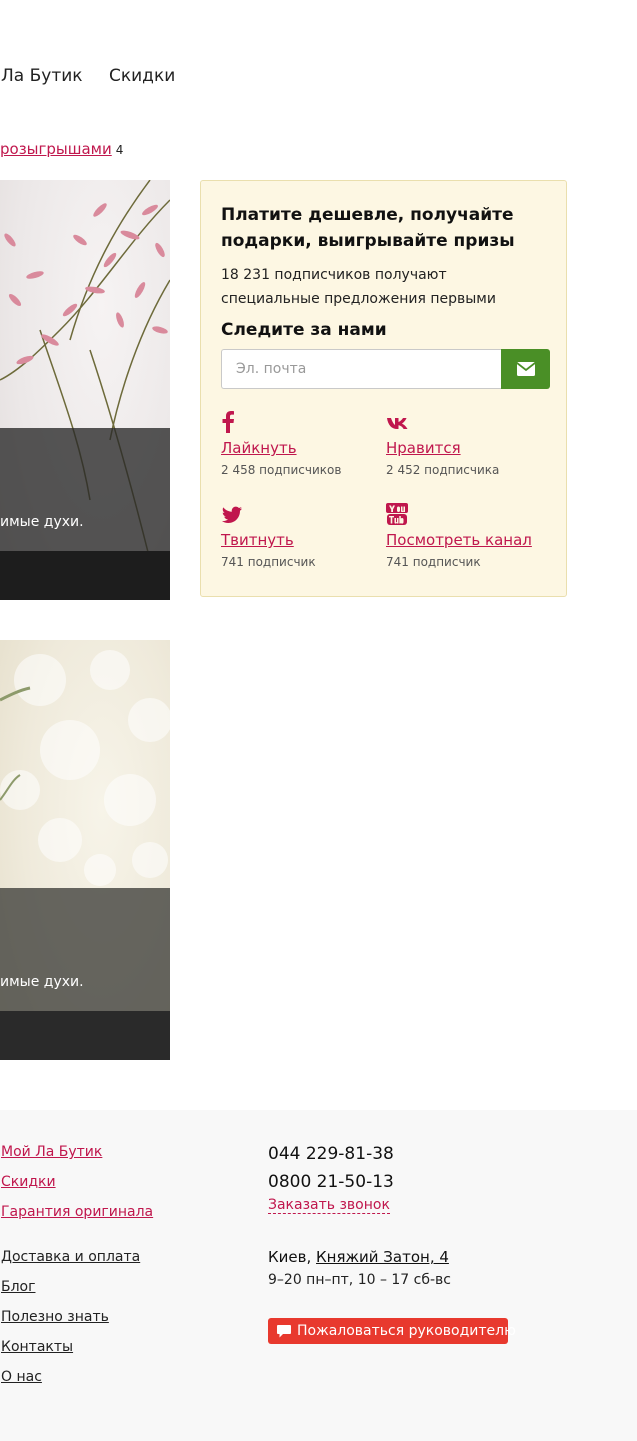 Image resolution: width=637 pixels, height=1441 pixels. I want to click on vk-icon, so click(398, 422).